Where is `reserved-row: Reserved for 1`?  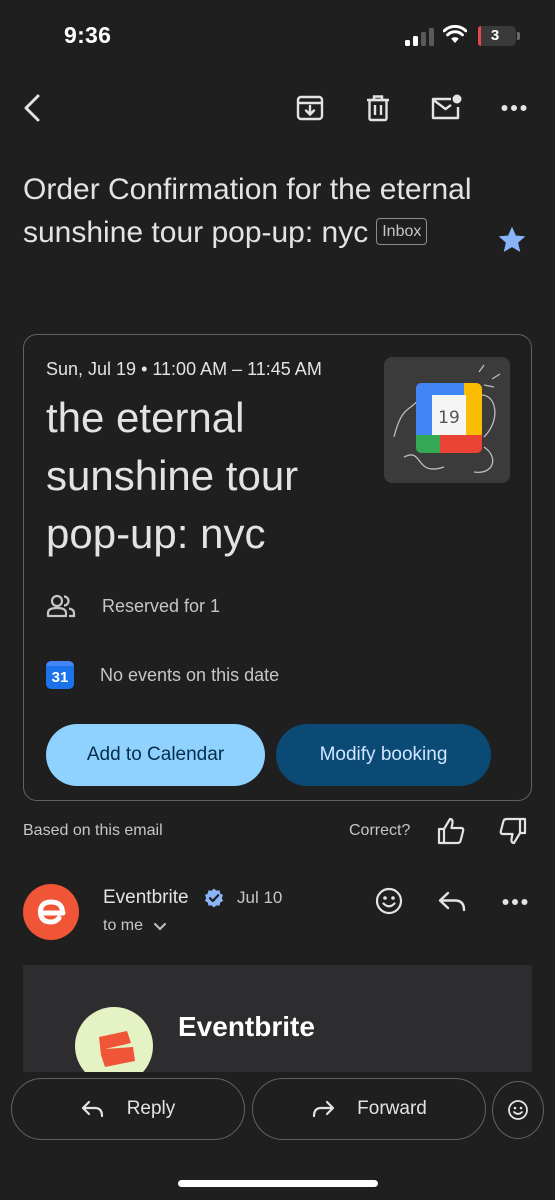
reserved-row: Reserved for 1 is located at coordinates (133, 606).